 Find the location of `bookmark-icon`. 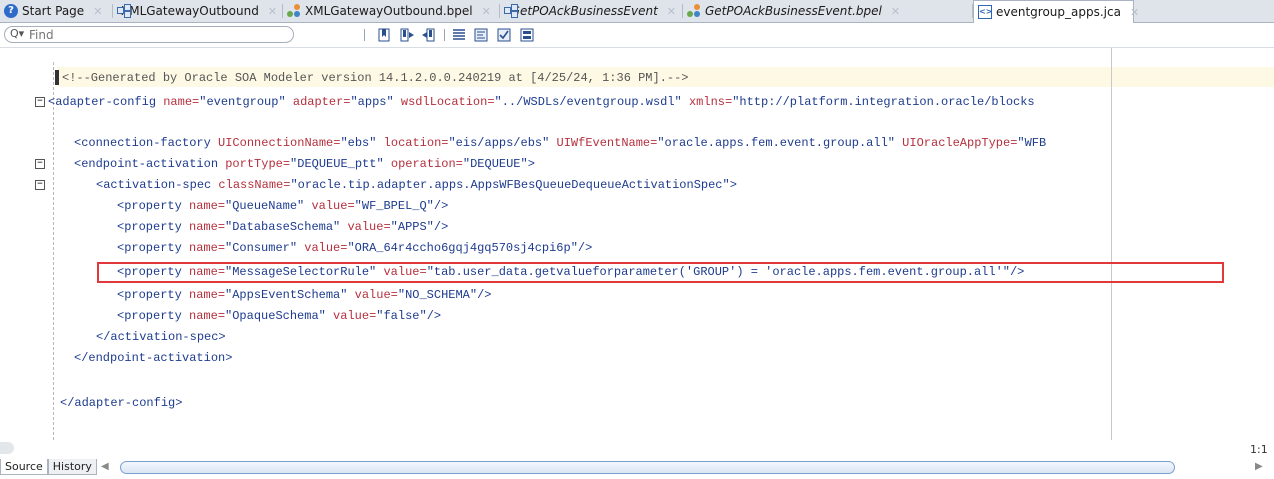

bookmark-icon is located at coordinates (384, 35).